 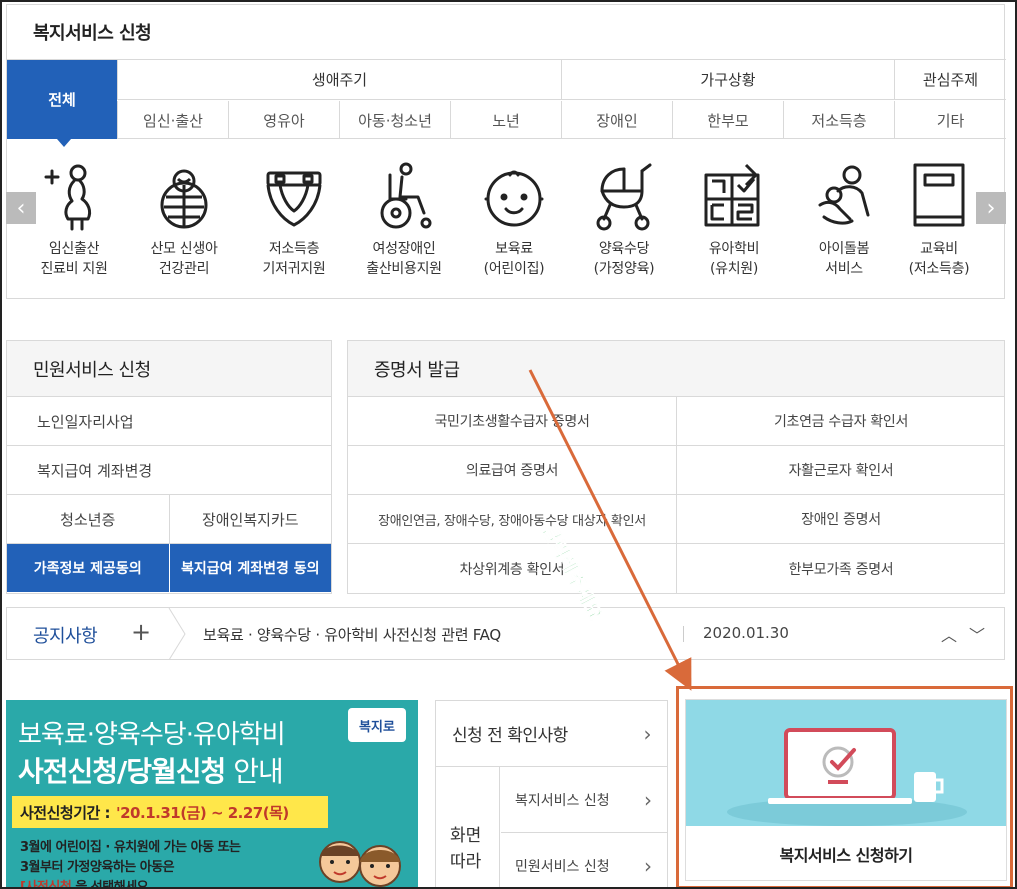 What do you see at coordinates (406, 195) in the screenshot?
I see `wheelchair-icon` at bounding box center [406, 195].